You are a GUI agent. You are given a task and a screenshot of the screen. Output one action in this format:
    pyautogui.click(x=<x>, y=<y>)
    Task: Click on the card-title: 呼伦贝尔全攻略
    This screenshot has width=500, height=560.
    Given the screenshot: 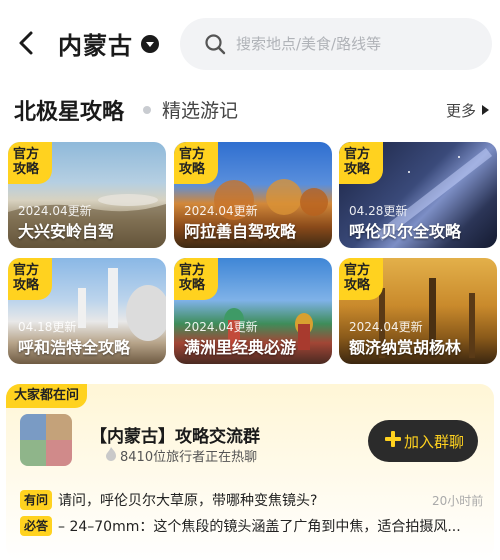 What is the action you would take?
    pyautogui.click(x=405, y=231)
    